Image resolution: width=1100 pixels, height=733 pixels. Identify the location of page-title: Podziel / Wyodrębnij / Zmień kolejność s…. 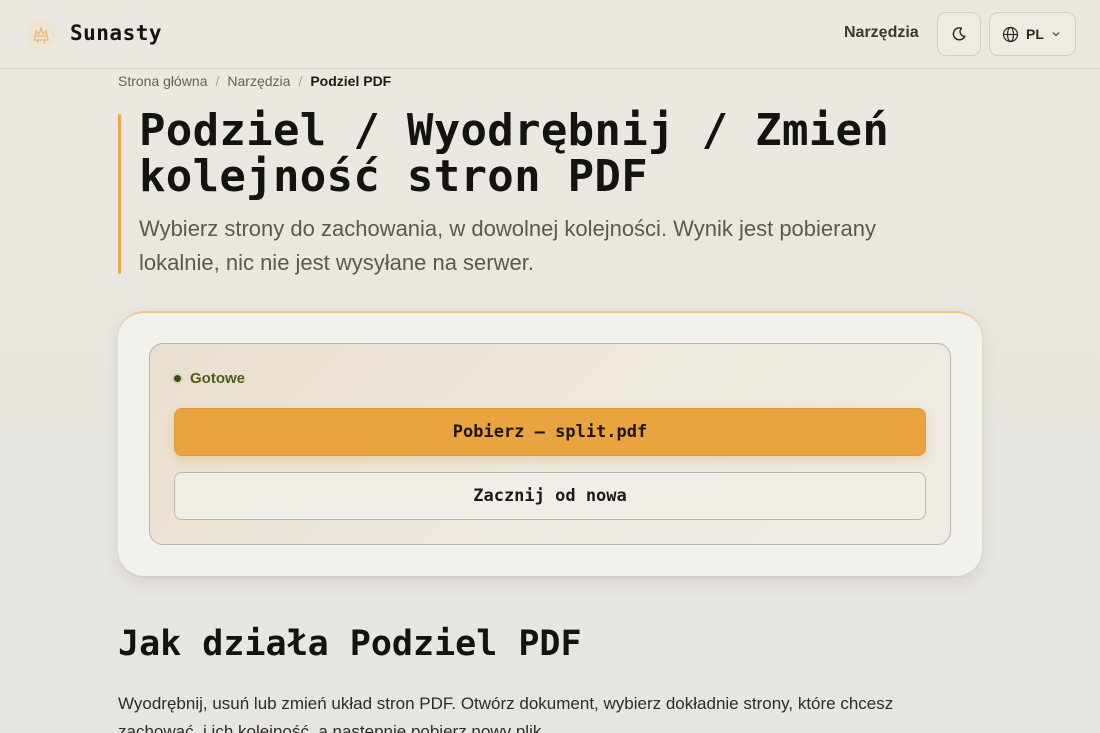
(514, 153).